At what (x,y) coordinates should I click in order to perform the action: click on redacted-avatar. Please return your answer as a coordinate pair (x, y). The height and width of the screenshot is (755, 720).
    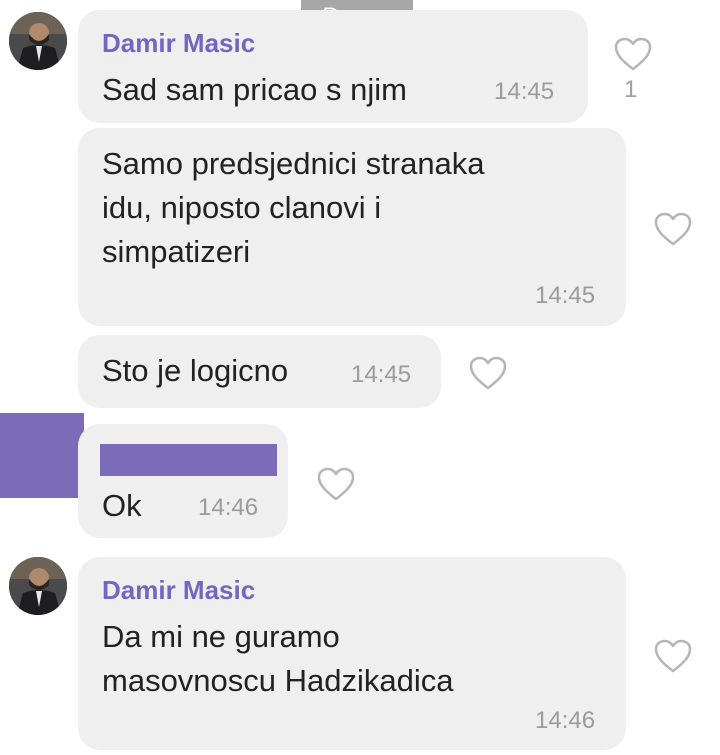
    Looking at the image, I should click on (42, 455).